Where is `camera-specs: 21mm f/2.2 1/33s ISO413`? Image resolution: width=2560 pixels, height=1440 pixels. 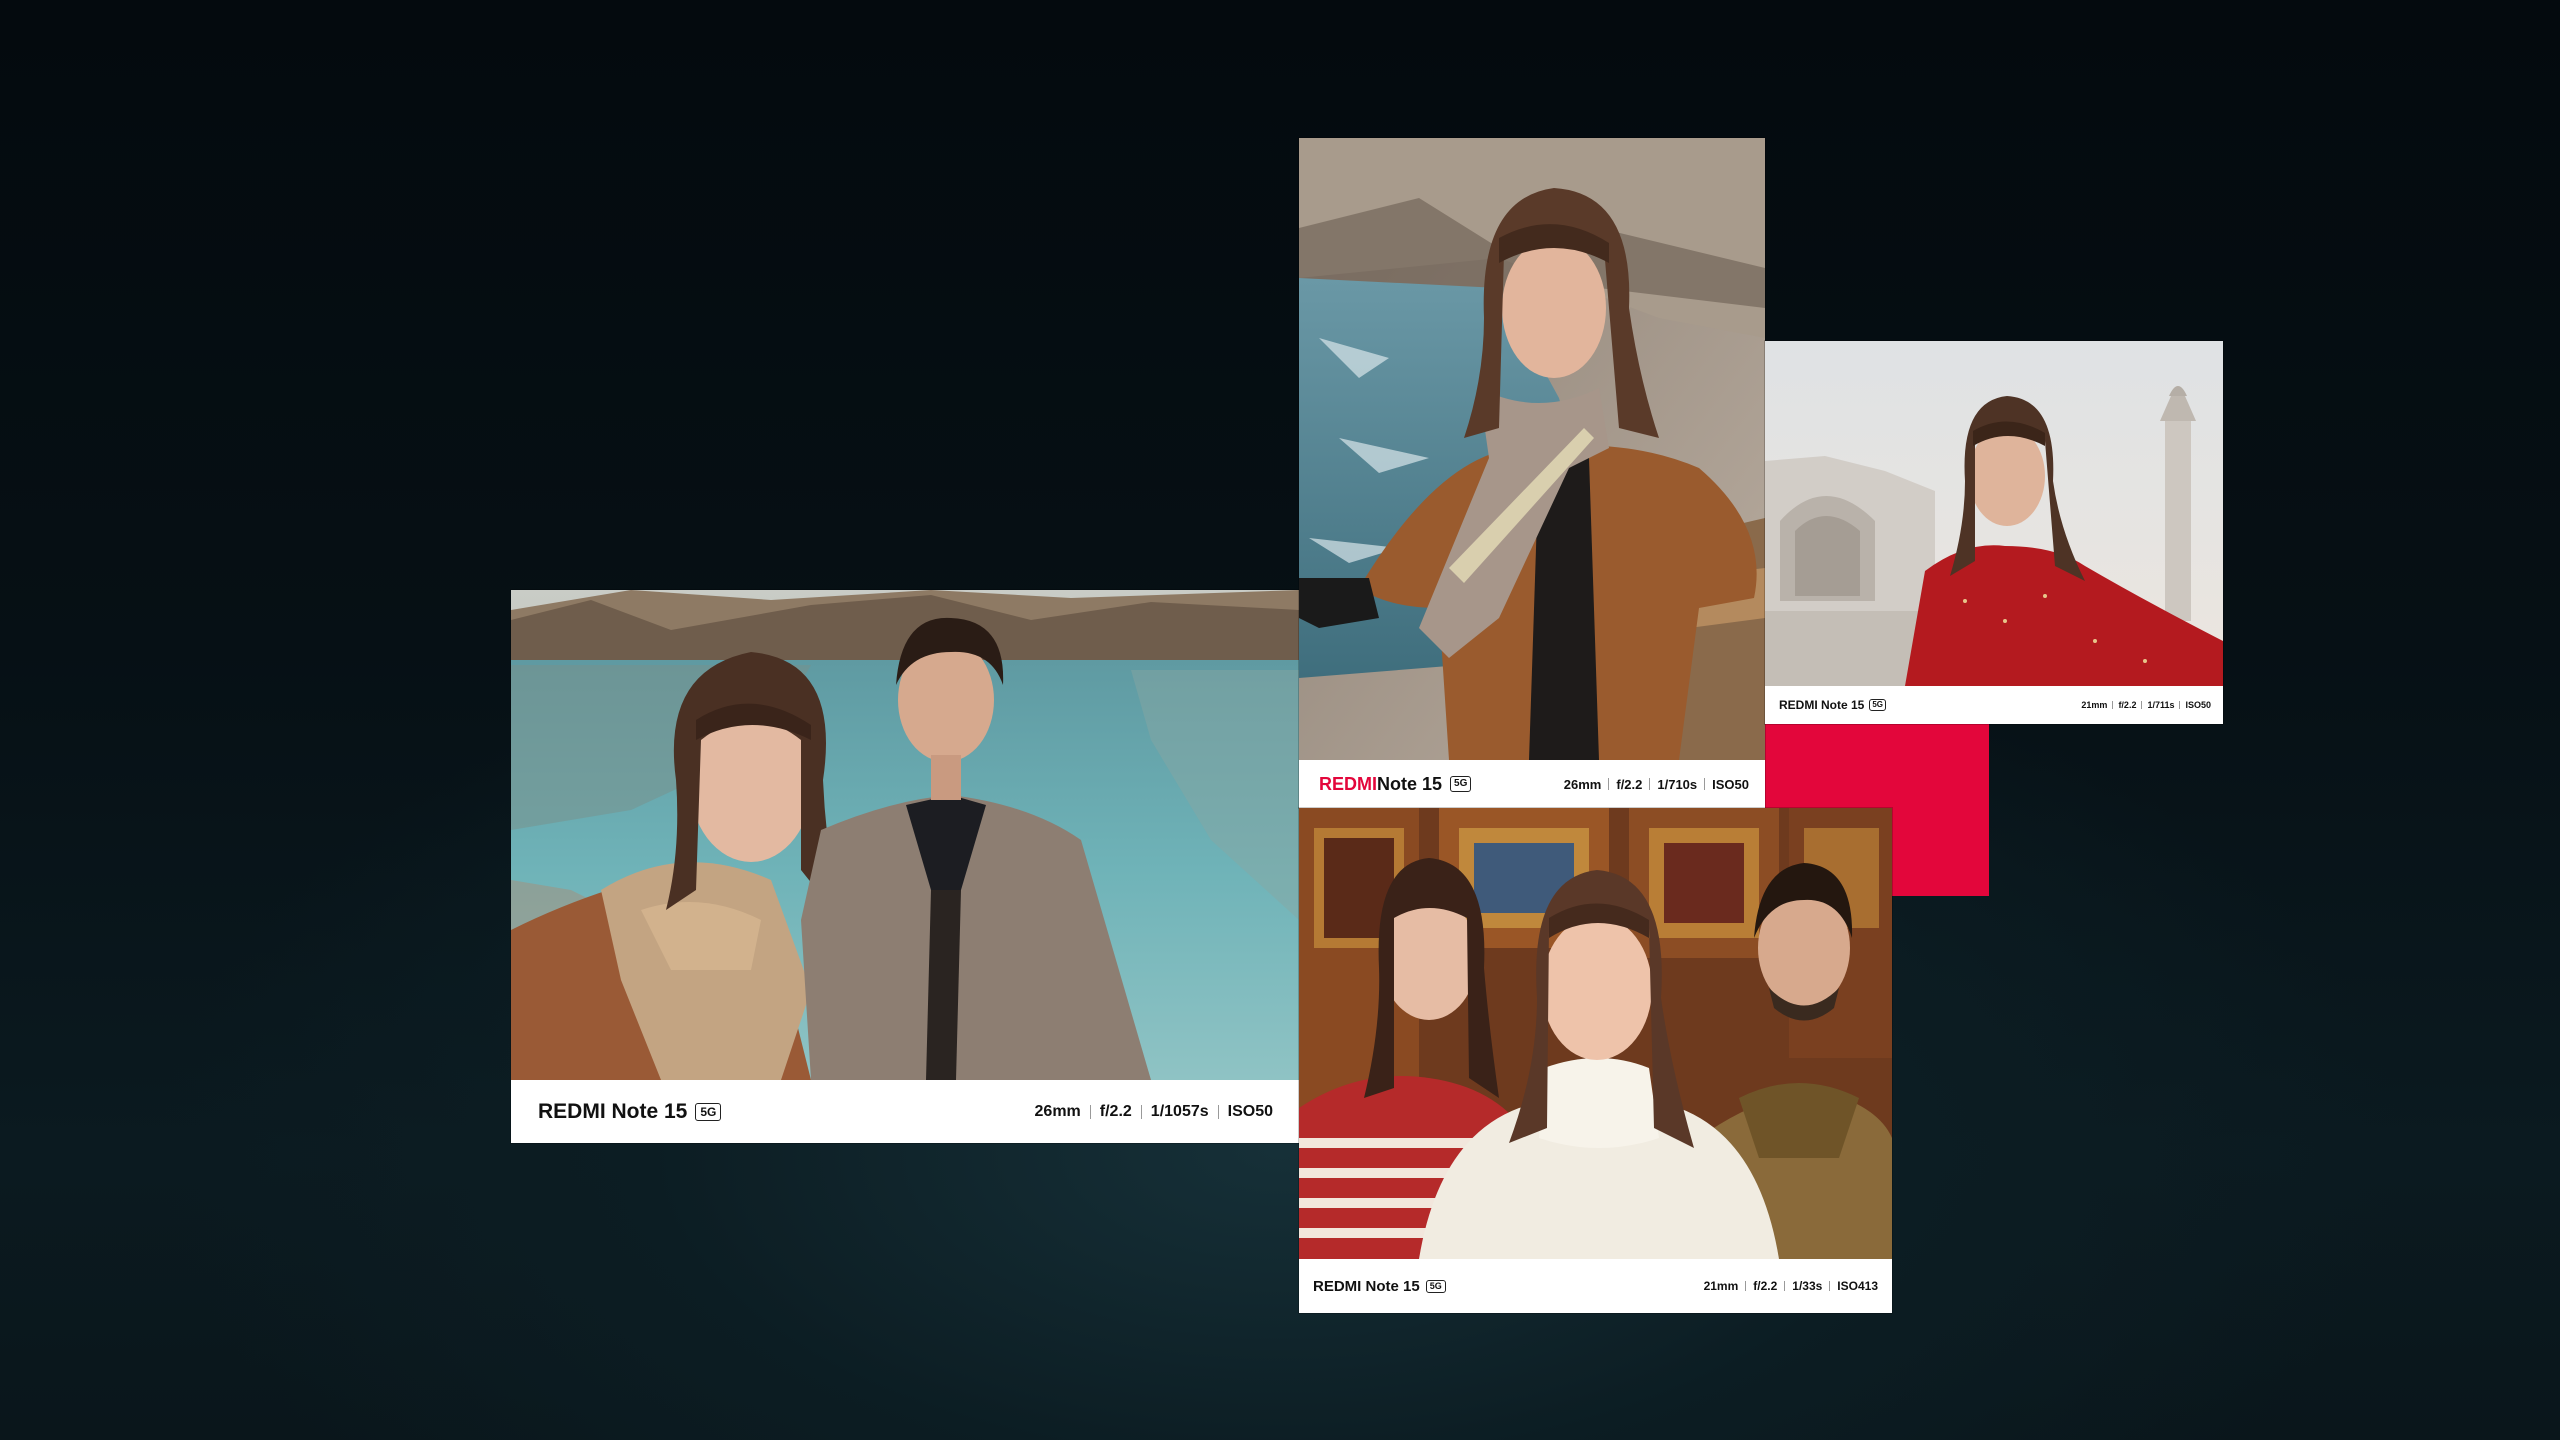 camera-specs: 21mm f/2.2 1/33s ISO413 is located at coordinates (1791, 1286).